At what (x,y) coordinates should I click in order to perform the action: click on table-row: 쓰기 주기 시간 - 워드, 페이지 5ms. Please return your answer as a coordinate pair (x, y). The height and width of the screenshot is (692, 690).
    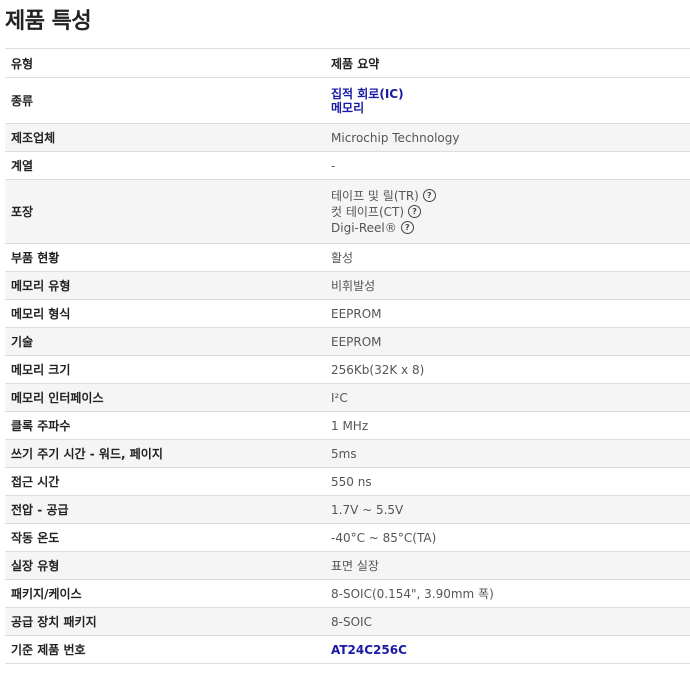
    Looking at the image, I should click on (347, 453).